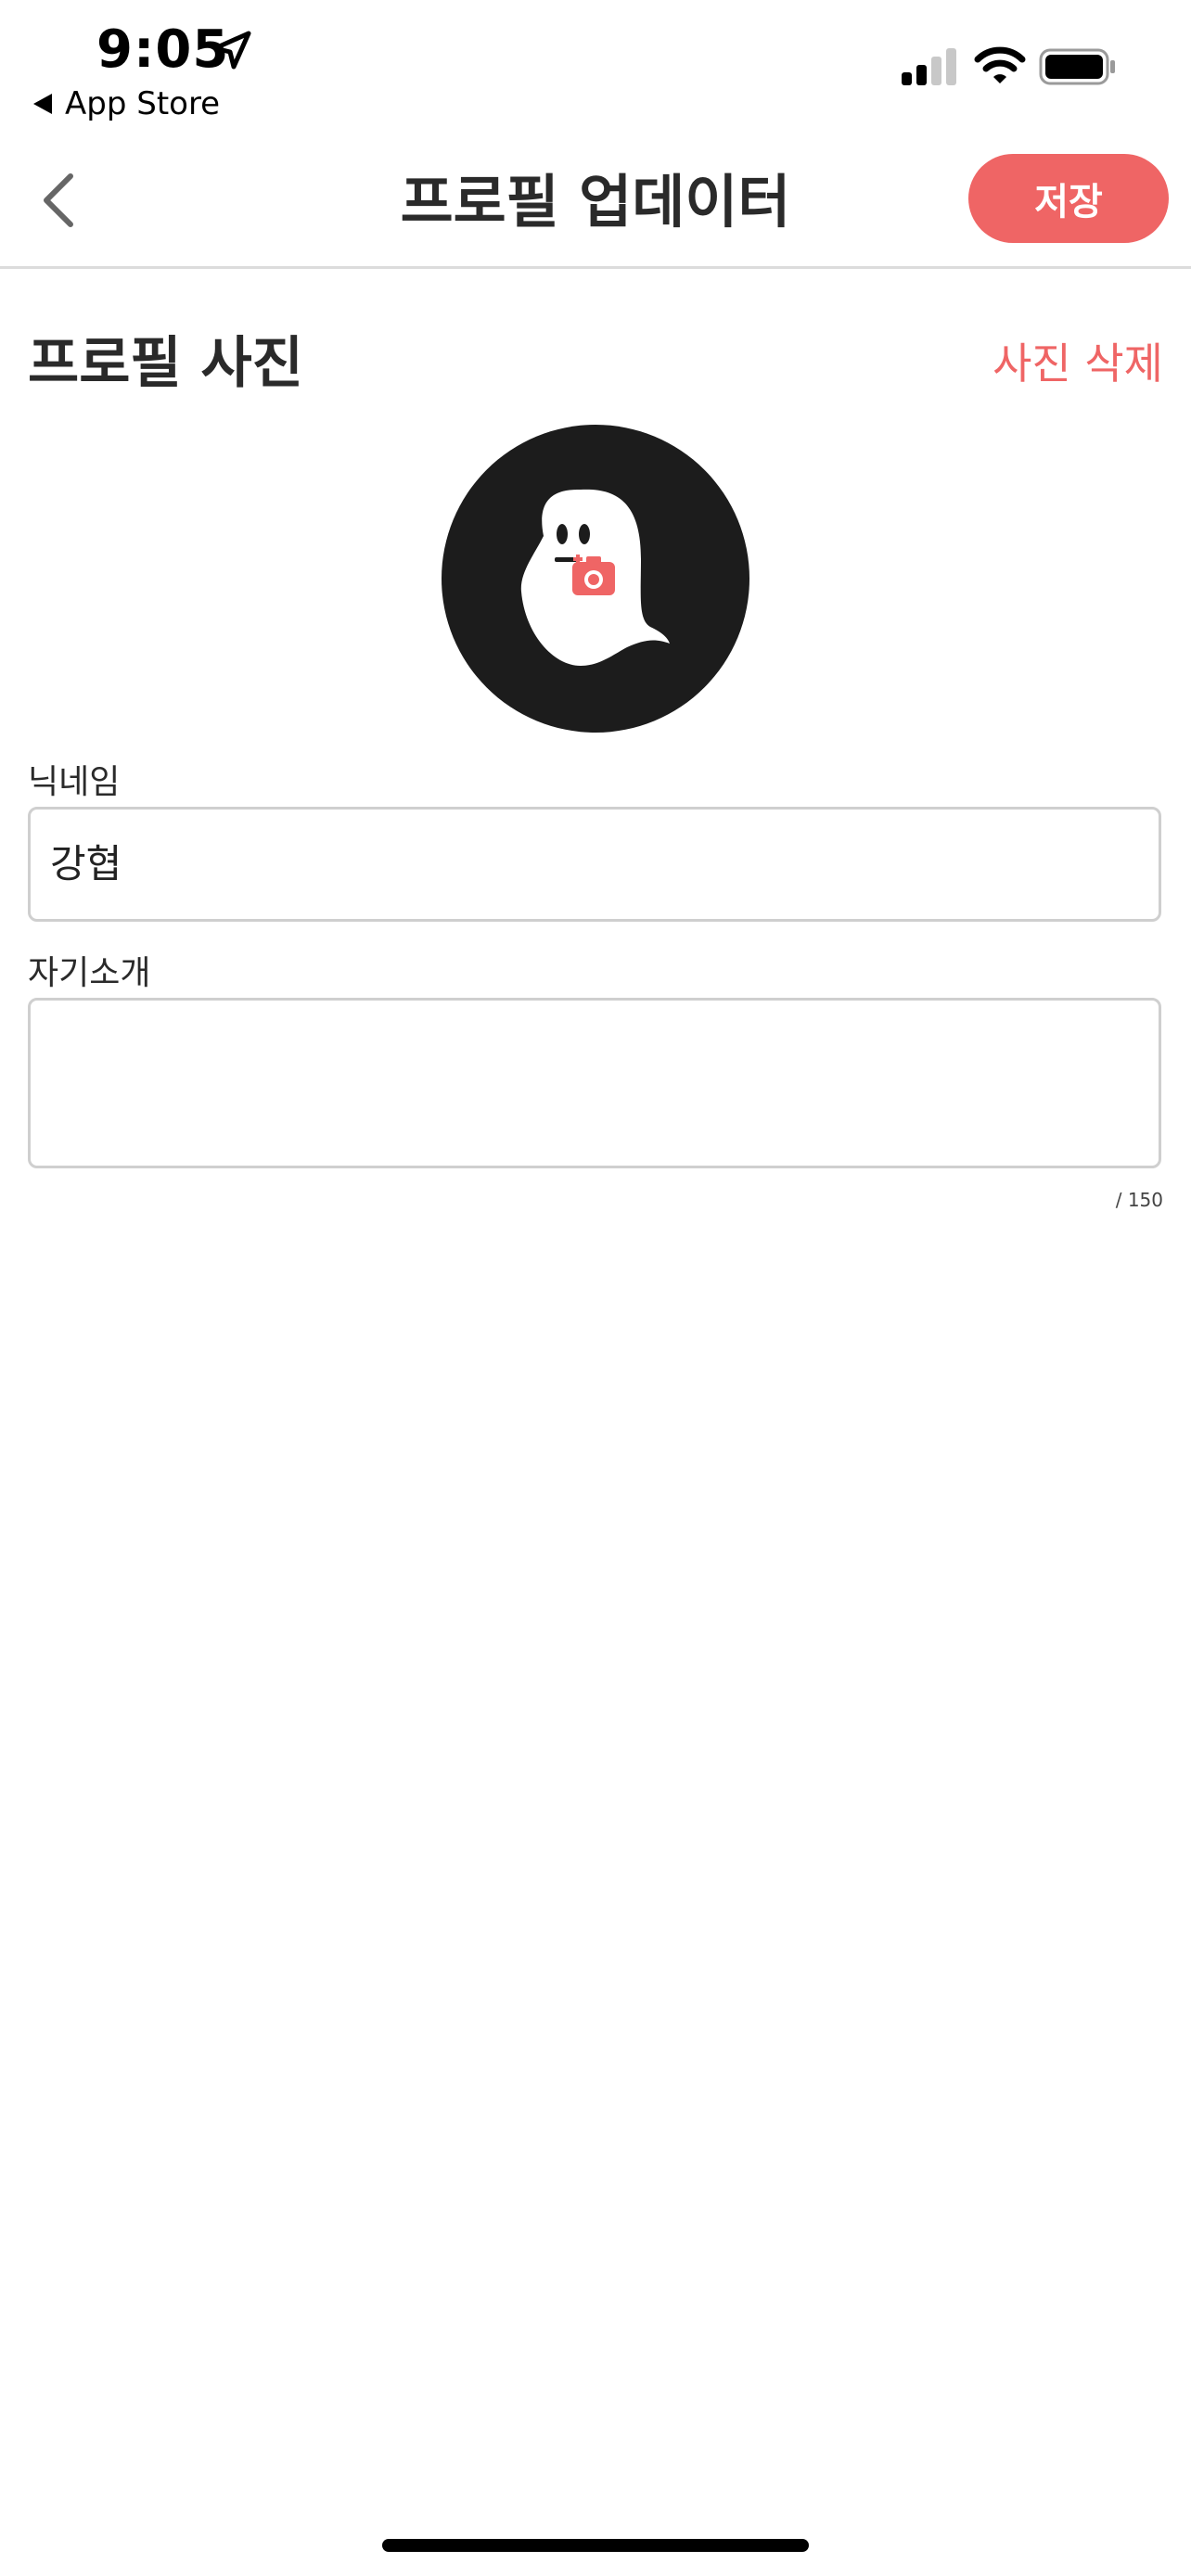  I want to click on nickname-label: 닉네임, so click(74, 782).